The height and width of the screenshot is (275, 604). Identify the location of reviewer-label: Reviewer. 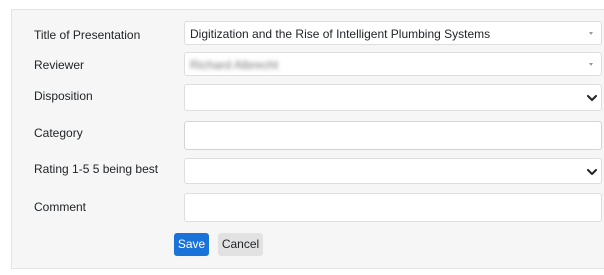
(59, 65).